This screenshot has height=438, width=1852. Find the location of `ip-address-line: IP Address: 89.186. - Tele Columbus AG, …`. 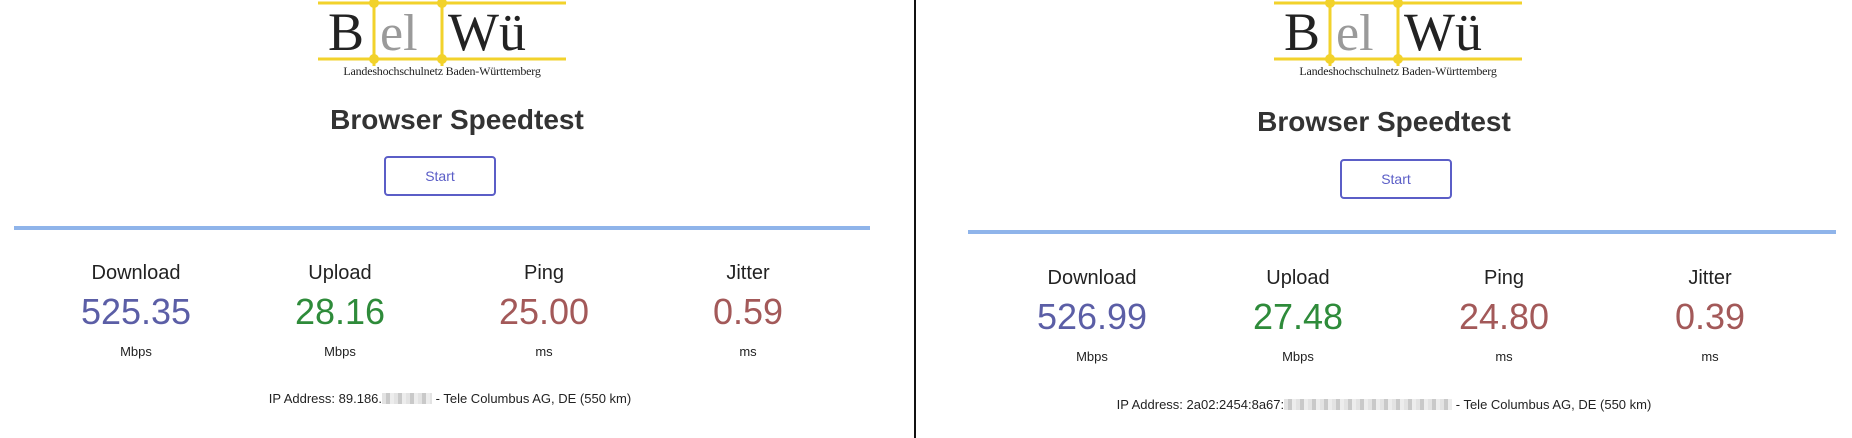

ip-address-line: IP Address: 89.186. - Tele Columbus AG, … is located at coordinates (453, 398).